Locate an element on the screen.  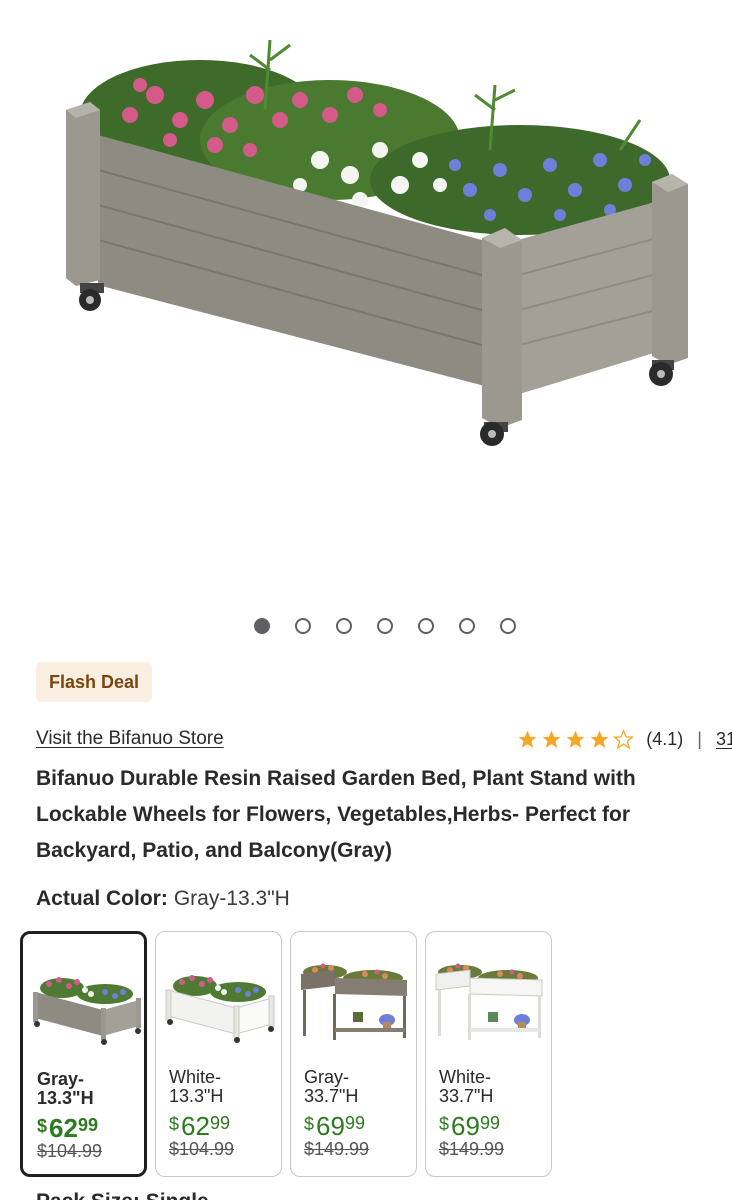
rating-stars is located at coordinates (576, 739).